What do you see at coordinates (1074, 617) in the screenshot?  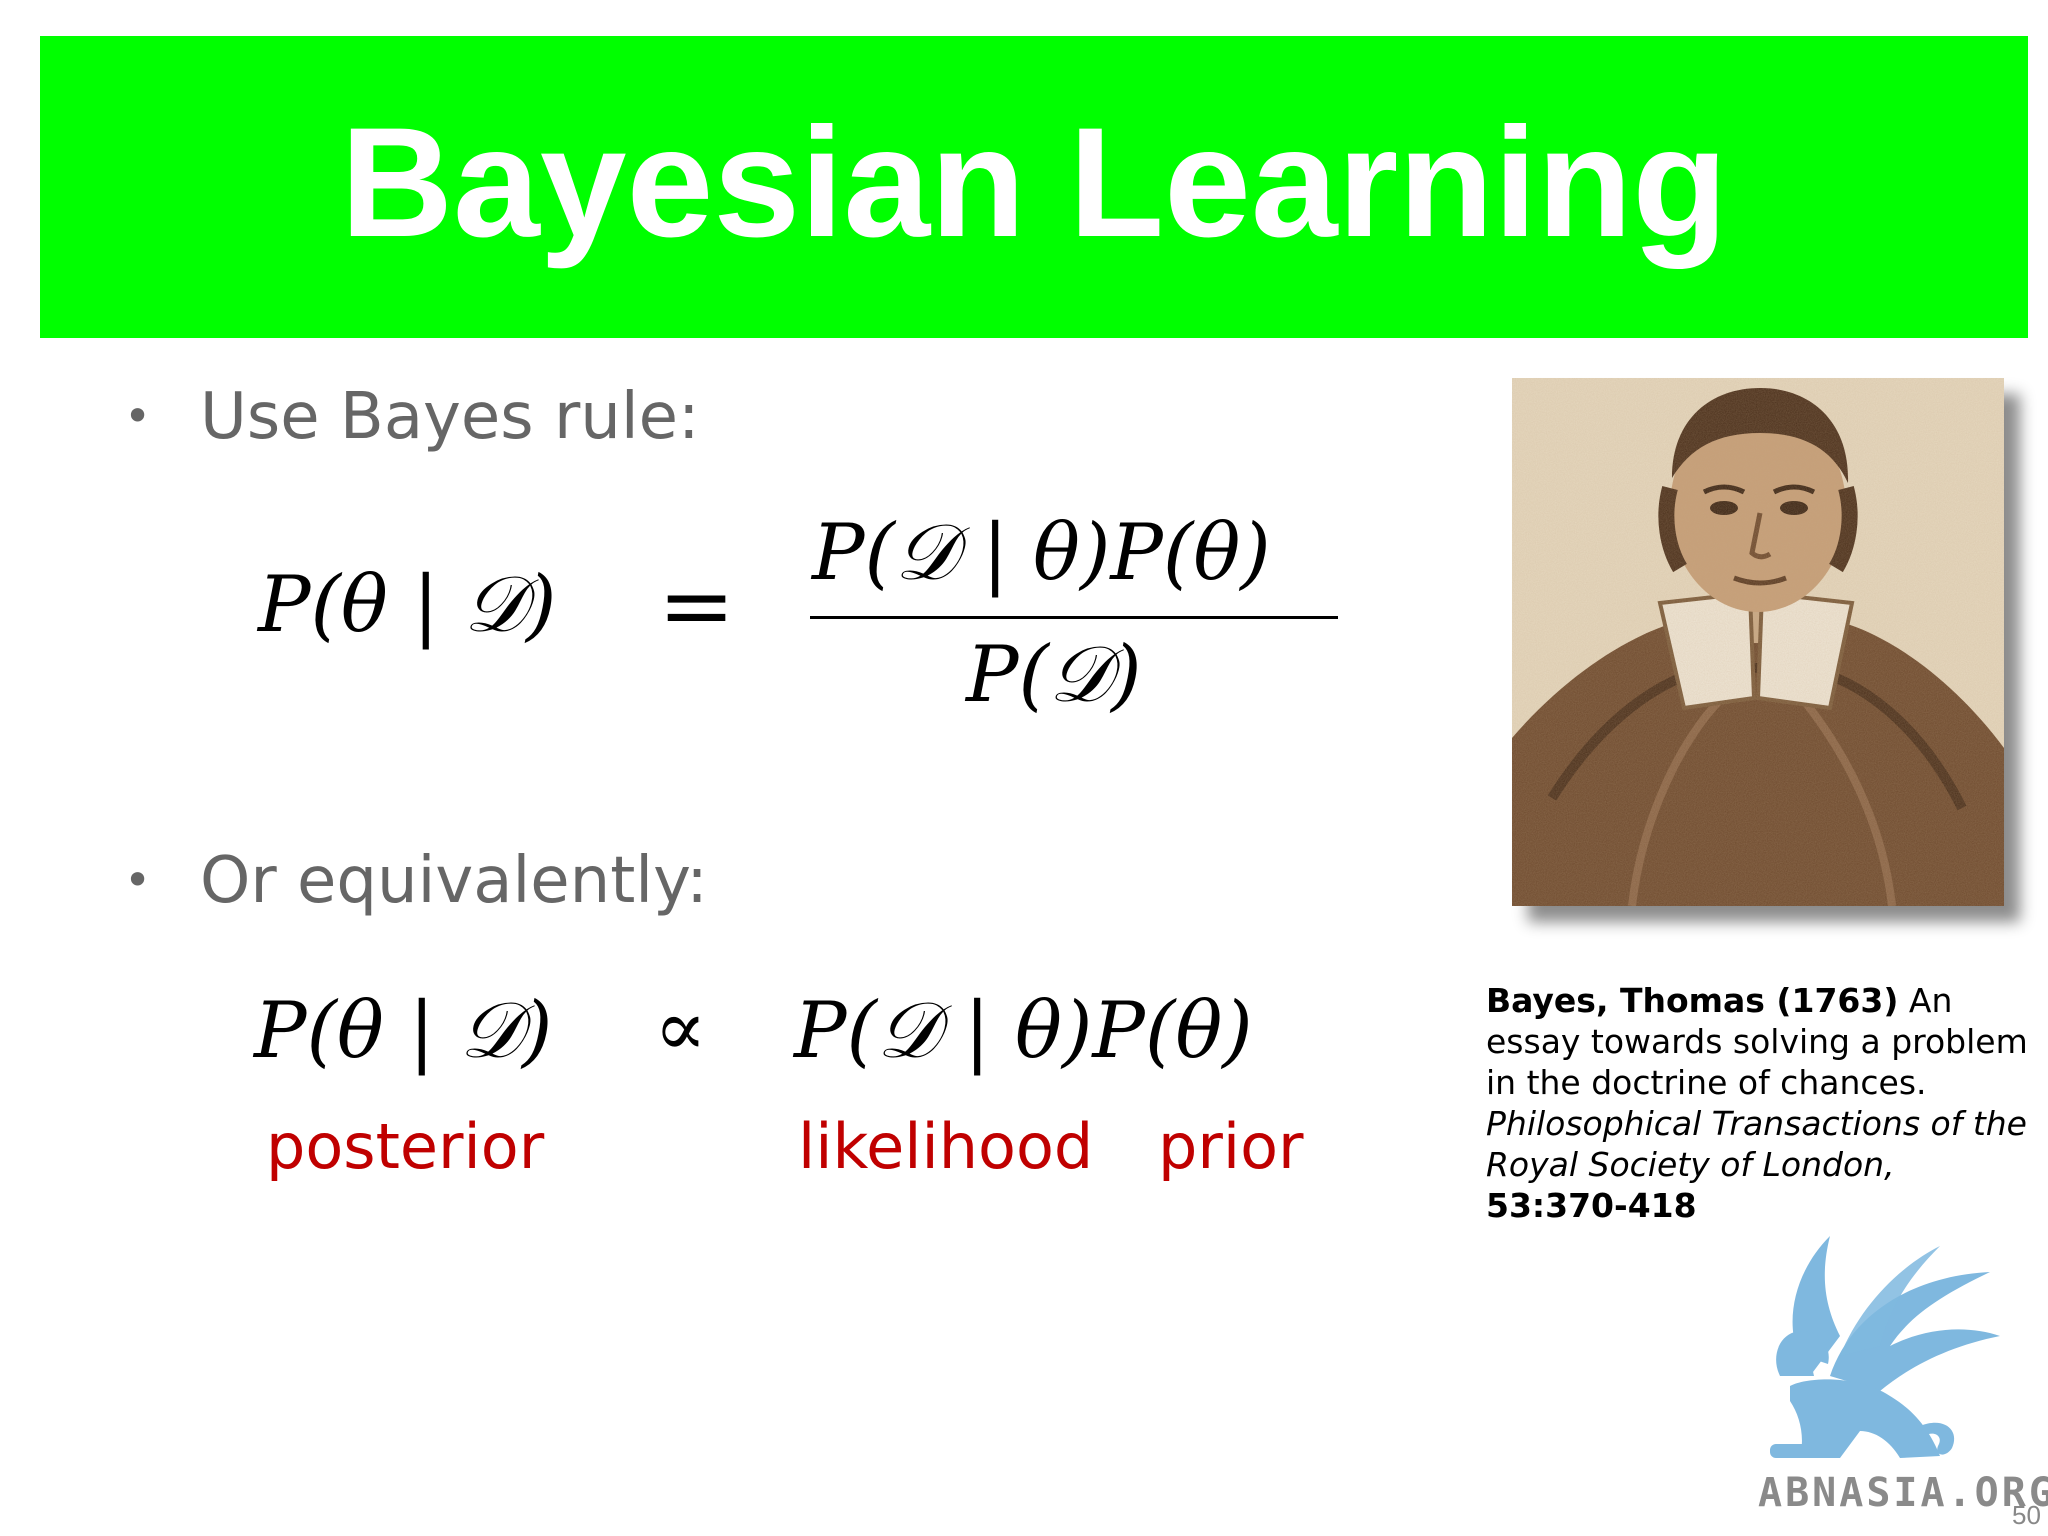 I see `fraction-bar` at bounding box center [1074, 617].